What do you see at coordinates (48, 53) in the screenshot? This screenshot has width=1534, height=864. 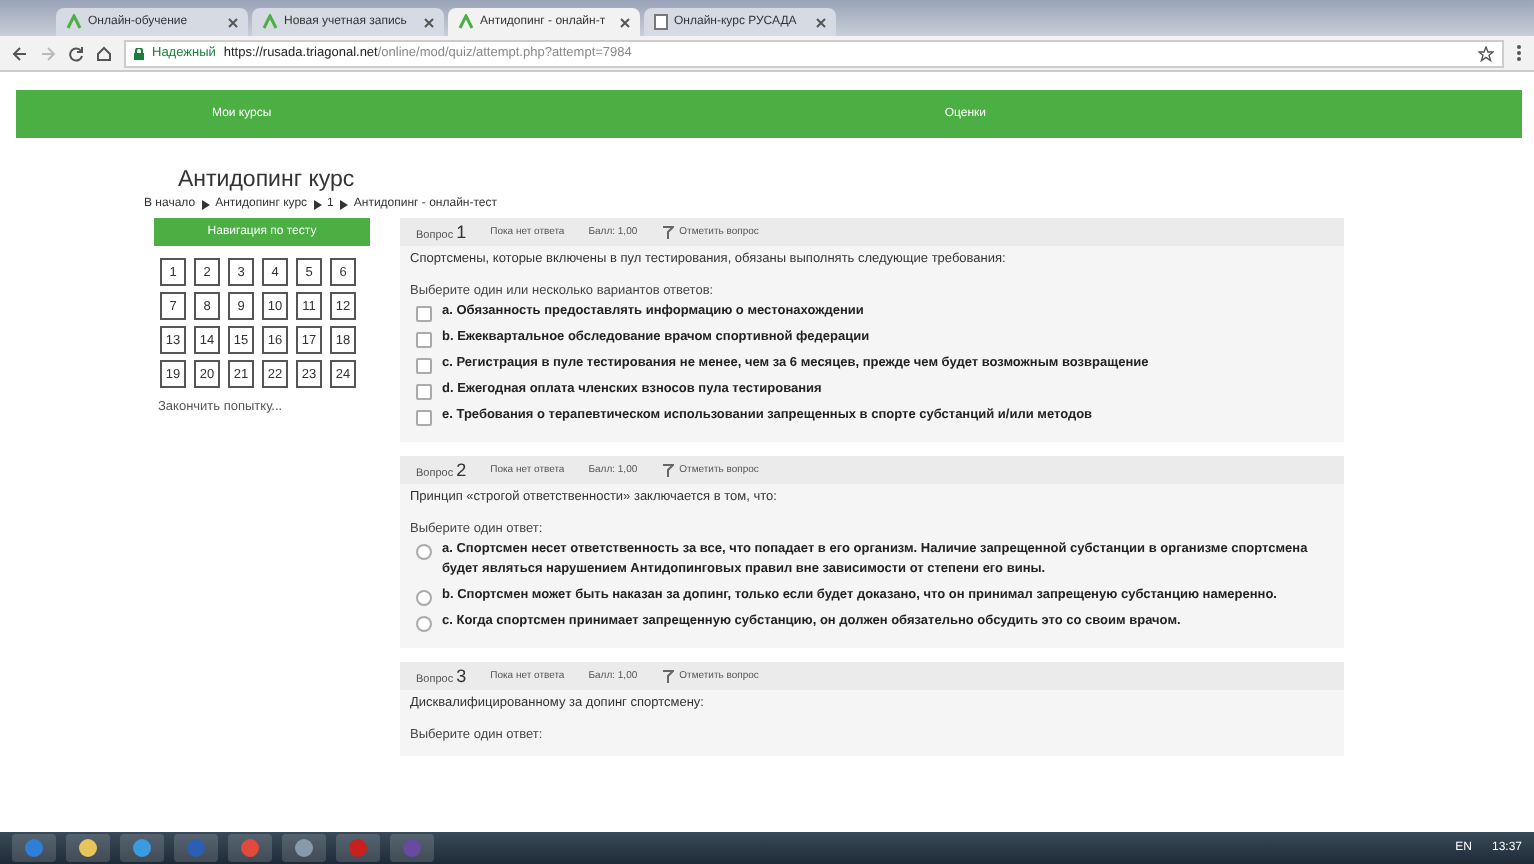 I see `forward-arrow-icon` at bounding box center [48, 53].